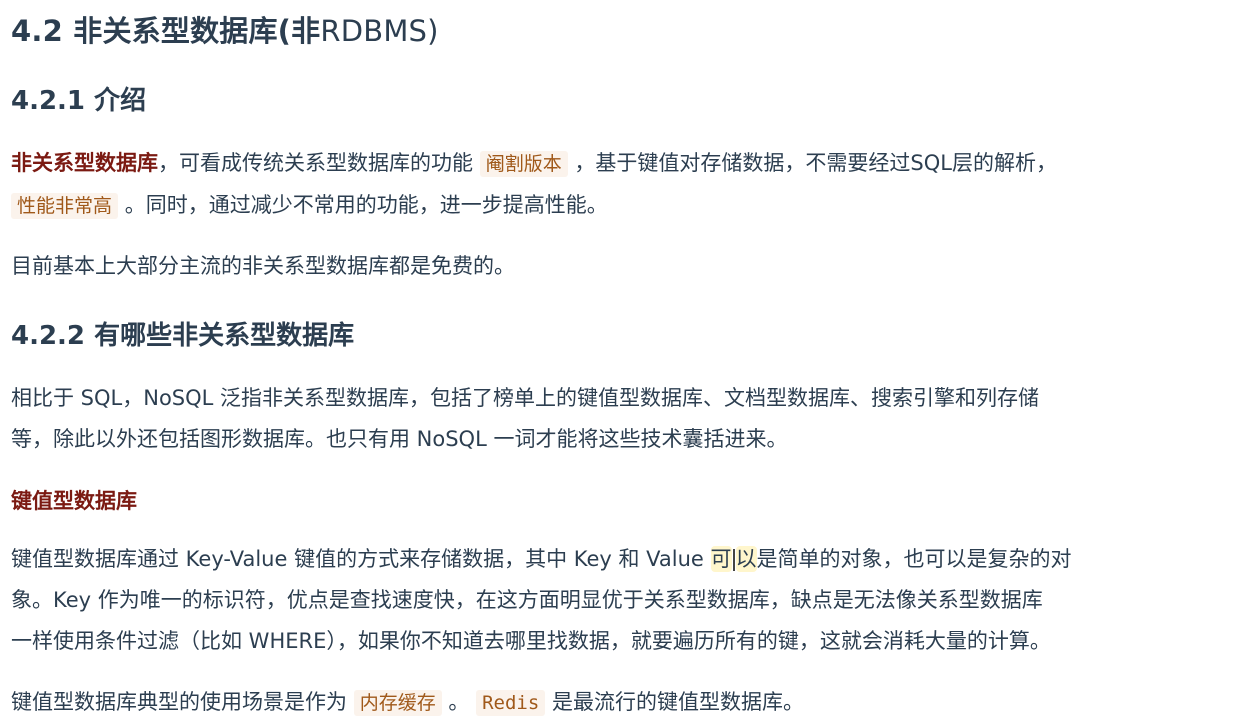  What do you see at coordinates (815, 163) in the screenshot?
I see `intro-text-2: ，基于键值对存储数据，不需要经过SQL层的解析，` at bounding box center [815, 163].